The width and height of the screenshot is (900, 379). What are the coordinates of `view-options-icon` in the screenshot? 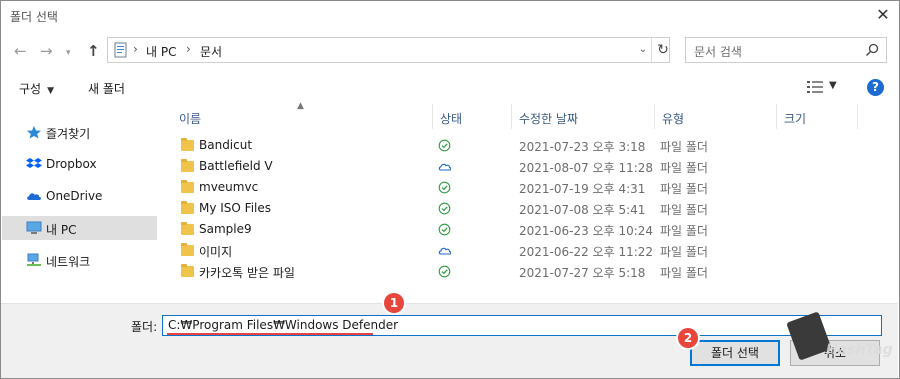 It's located at (815, 87).